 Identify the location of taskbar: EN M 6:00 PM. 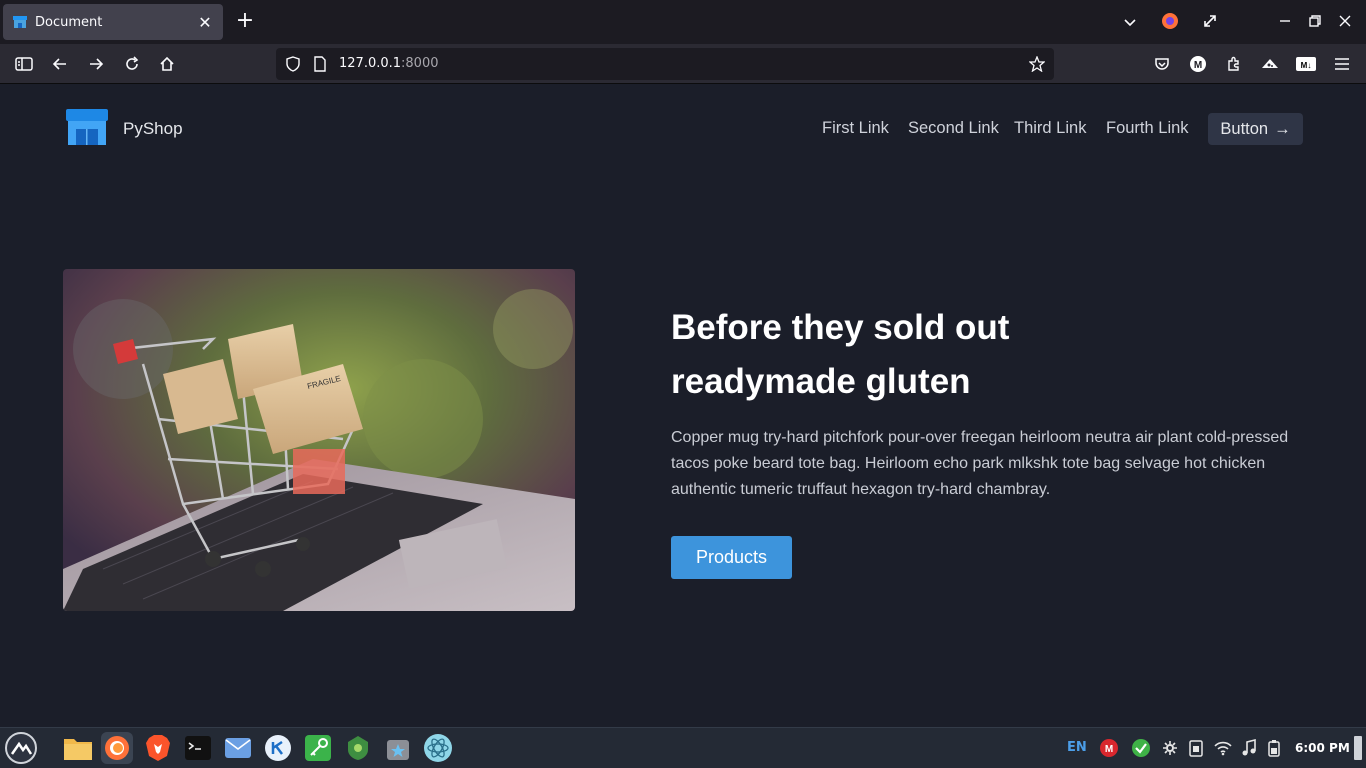
(683, 747).